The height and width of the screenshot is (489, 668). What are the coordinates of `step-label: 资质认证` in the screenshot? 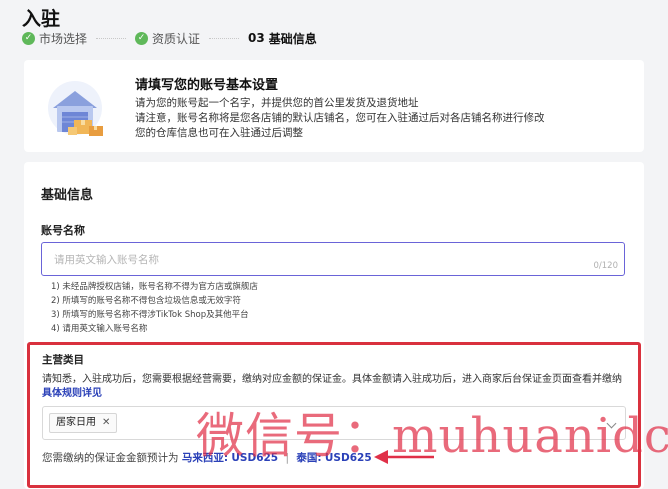 It's located at (176, 38).